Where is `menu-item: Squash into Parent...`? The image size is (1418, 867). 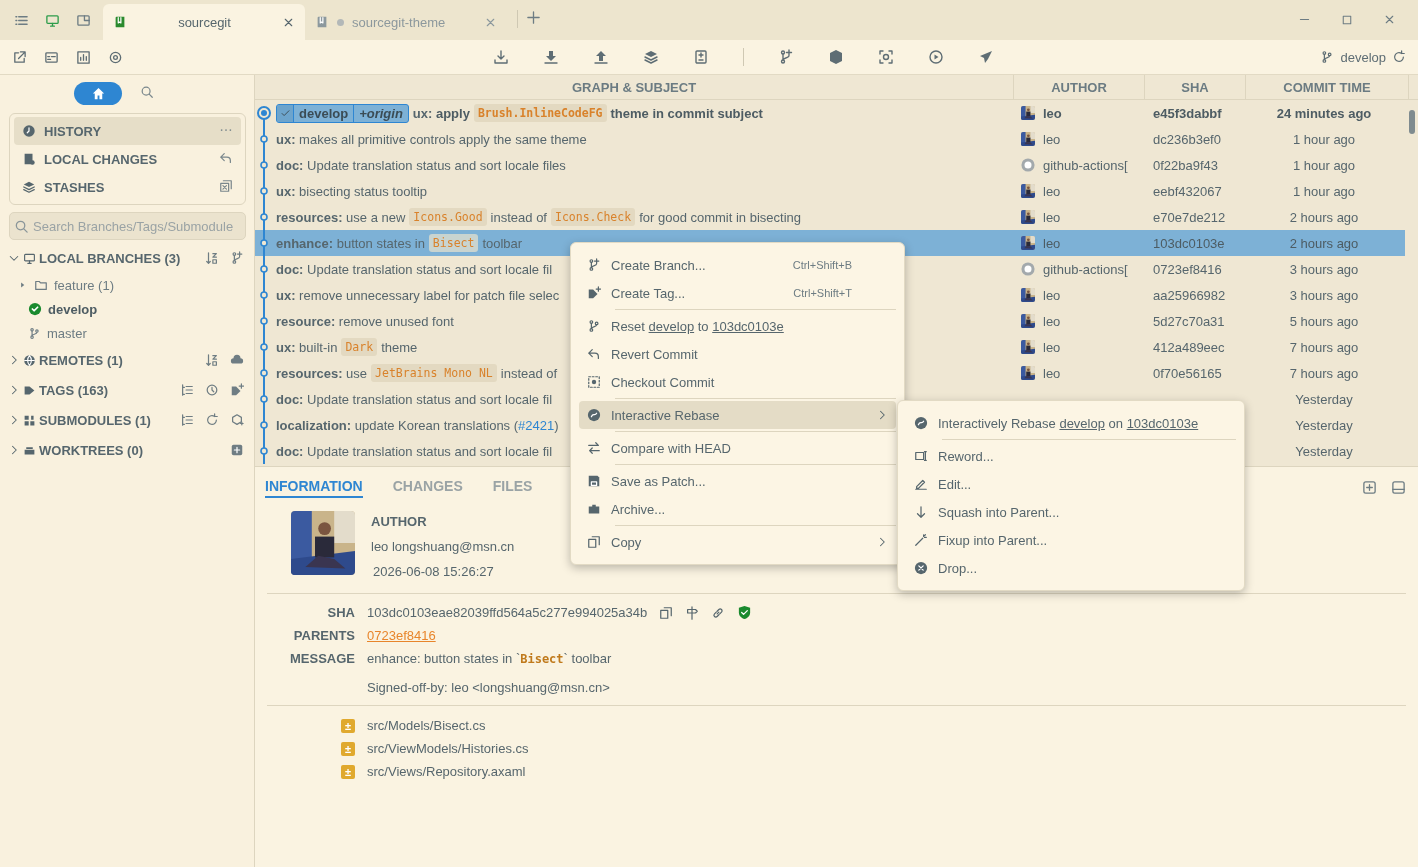 menu-item: Squash into Parent... is located at coordinates (1071, 512).